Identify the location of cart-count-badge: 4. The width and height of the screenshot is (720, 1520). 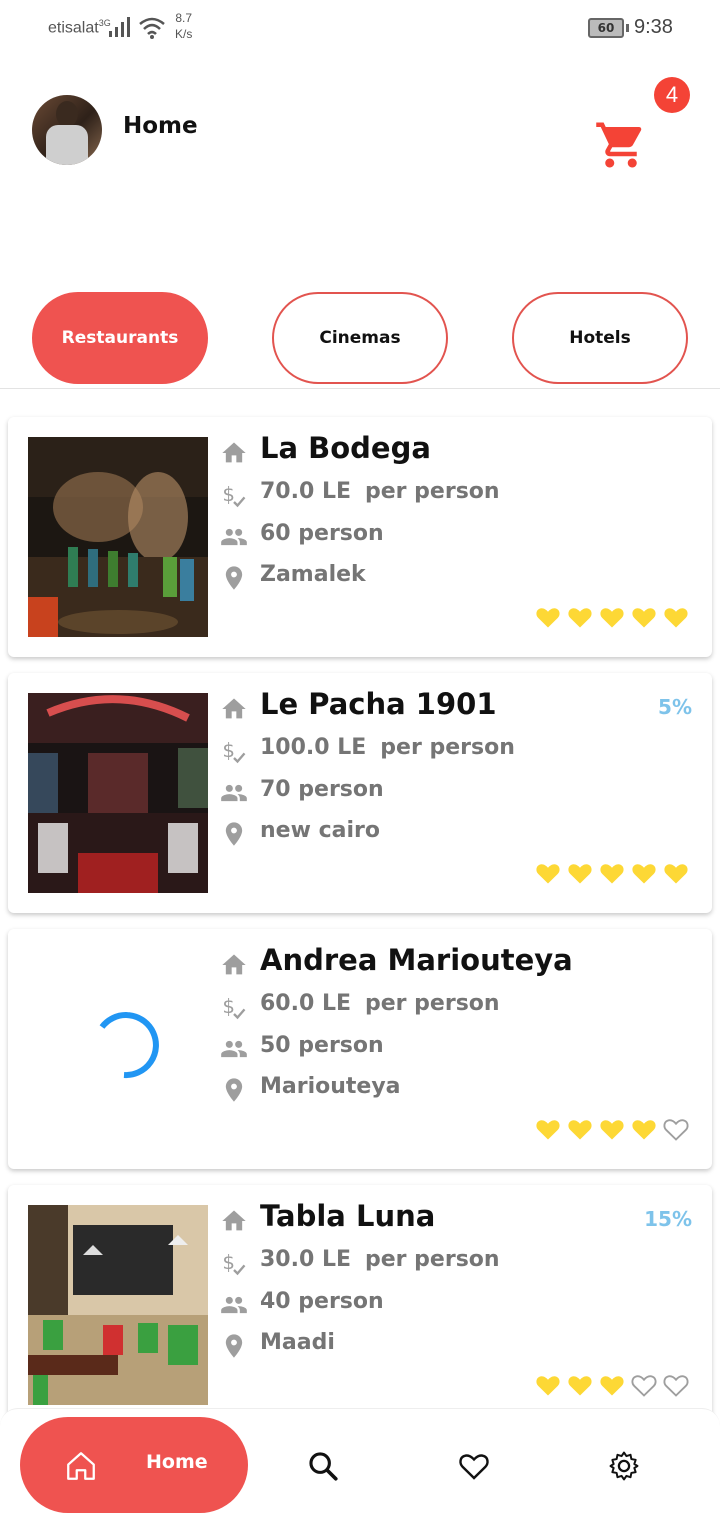
(672, 95).